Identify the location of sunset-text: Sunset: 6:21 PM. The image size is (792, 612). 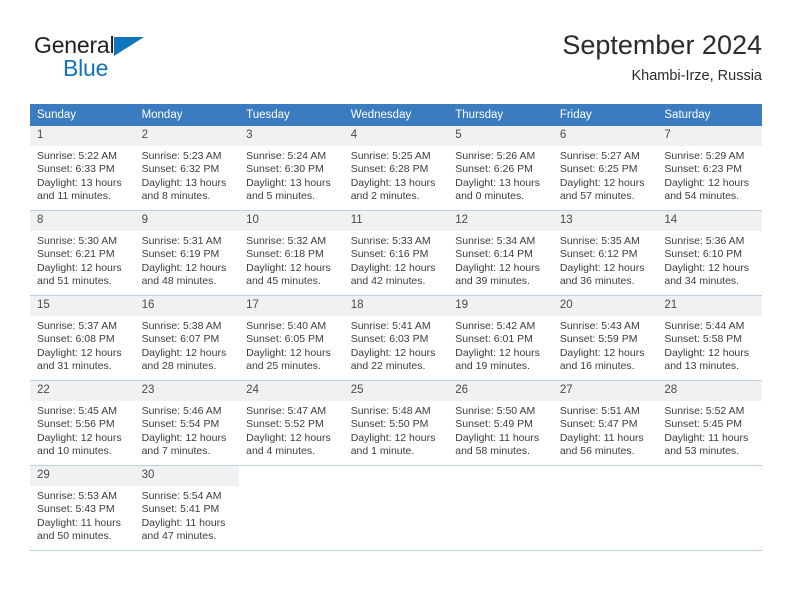
(76, 254).